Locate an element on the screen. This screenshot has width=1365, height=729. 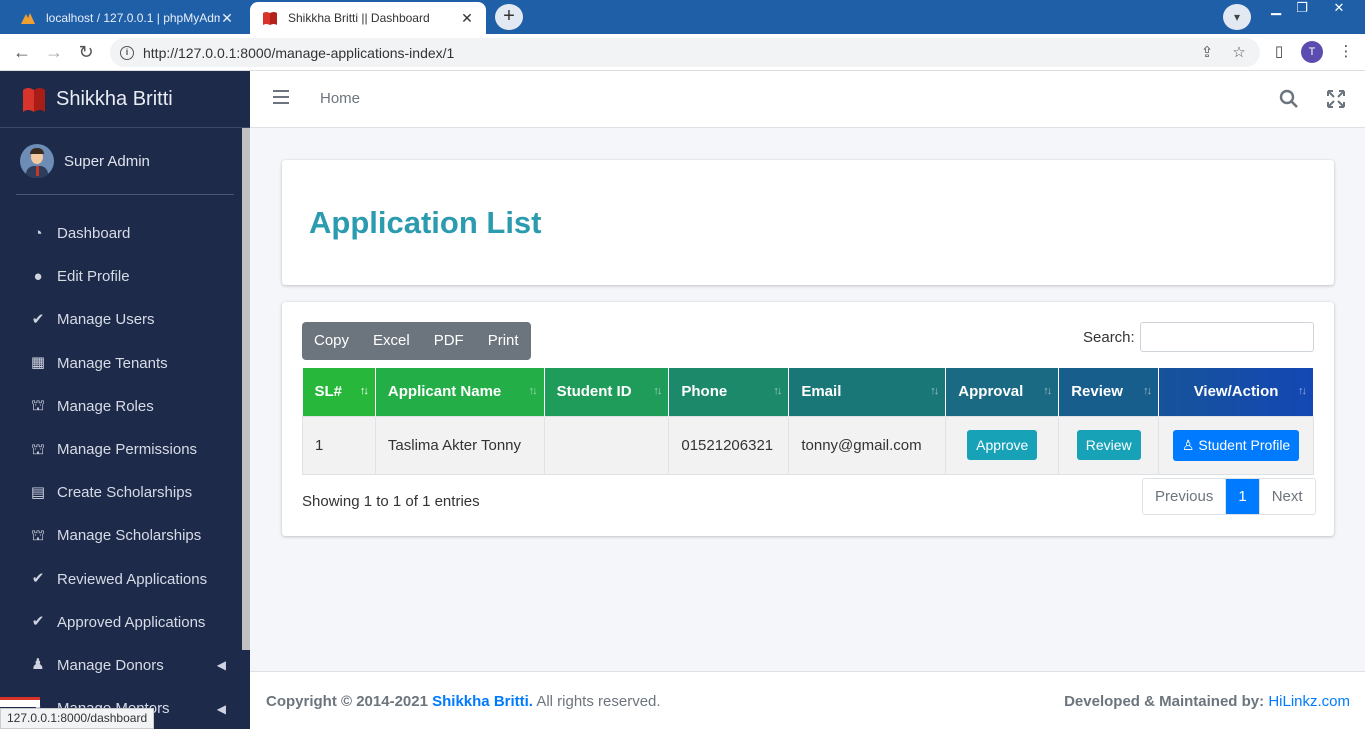
print-button: Print is located at coordinates (503, 341).